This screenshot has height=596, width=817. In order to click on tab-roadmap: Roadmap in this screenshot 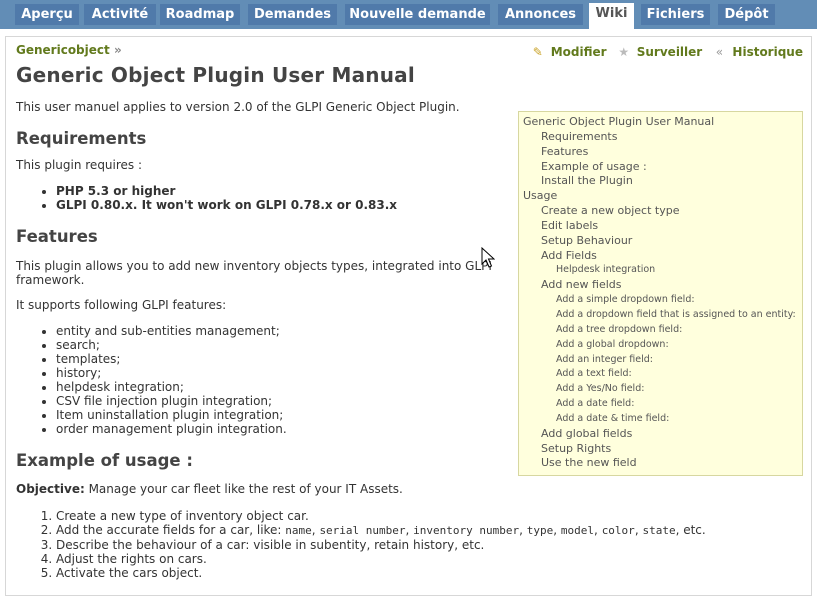, I will do `click(200, 14)`.